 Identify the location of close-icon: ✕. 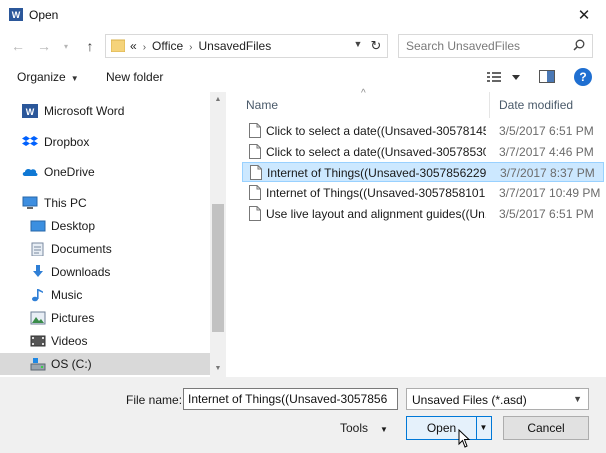
(584, 15).